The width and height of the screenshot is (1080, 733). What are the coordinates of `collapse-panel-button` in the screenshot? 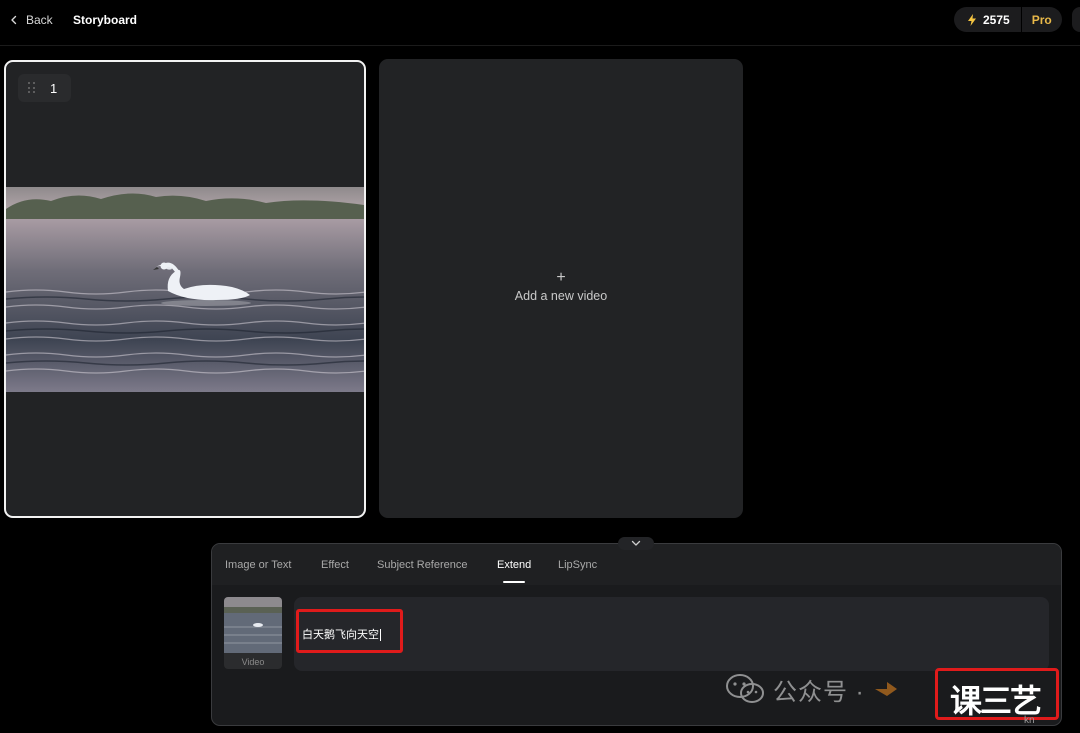 It's located at (636, 543).